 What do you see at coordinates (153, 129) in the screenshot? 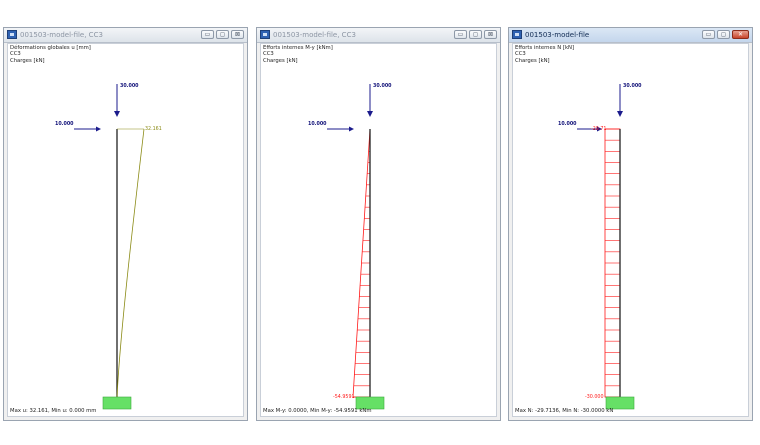
I see `max-deformation-value: 32.161` at bounding box center [153, 129].